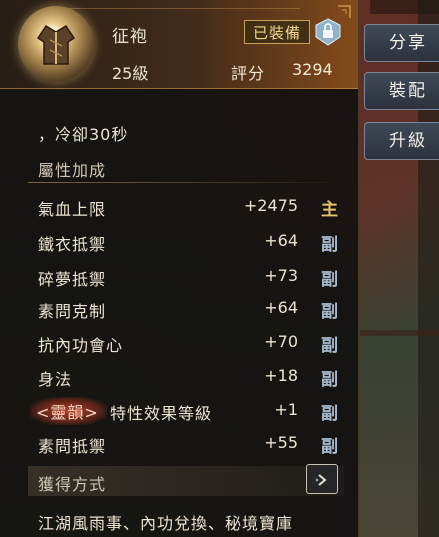 Image resolution: width=439 pixels, height=537 pixels. What do you see at coordinates (130, 73) in the screenshot?
I see `item-level: 25級` at bounding box center [130, 73].